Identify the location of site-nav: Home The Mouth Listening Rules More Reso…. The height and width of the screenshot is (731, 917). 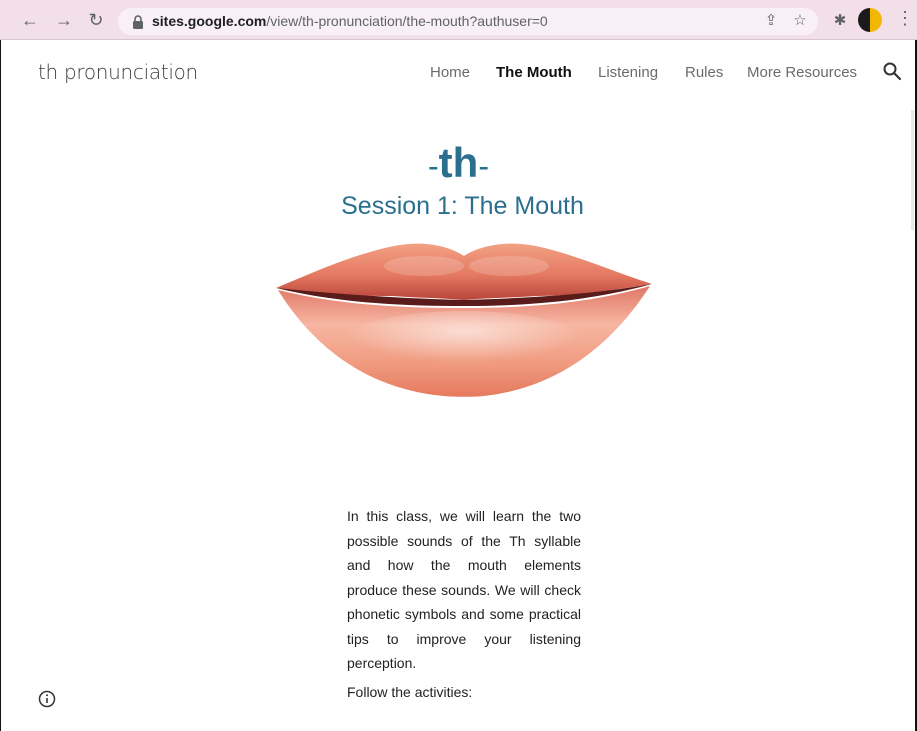
(458, 75).